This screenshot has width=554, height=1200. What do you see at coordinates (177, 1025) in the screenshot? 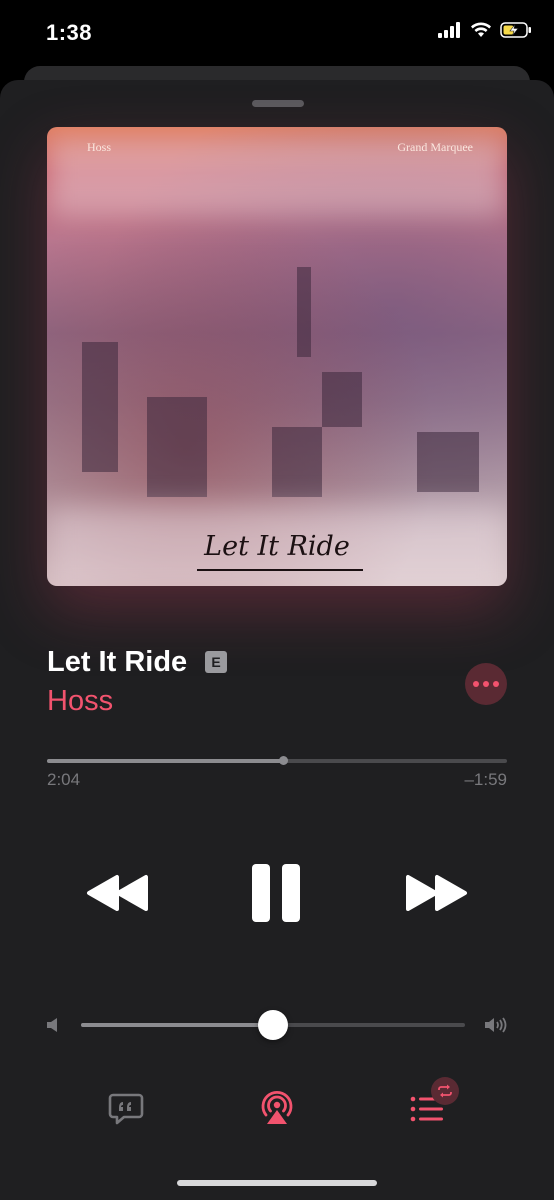
I see `volume-fill` at bounding box center [177, 1025].